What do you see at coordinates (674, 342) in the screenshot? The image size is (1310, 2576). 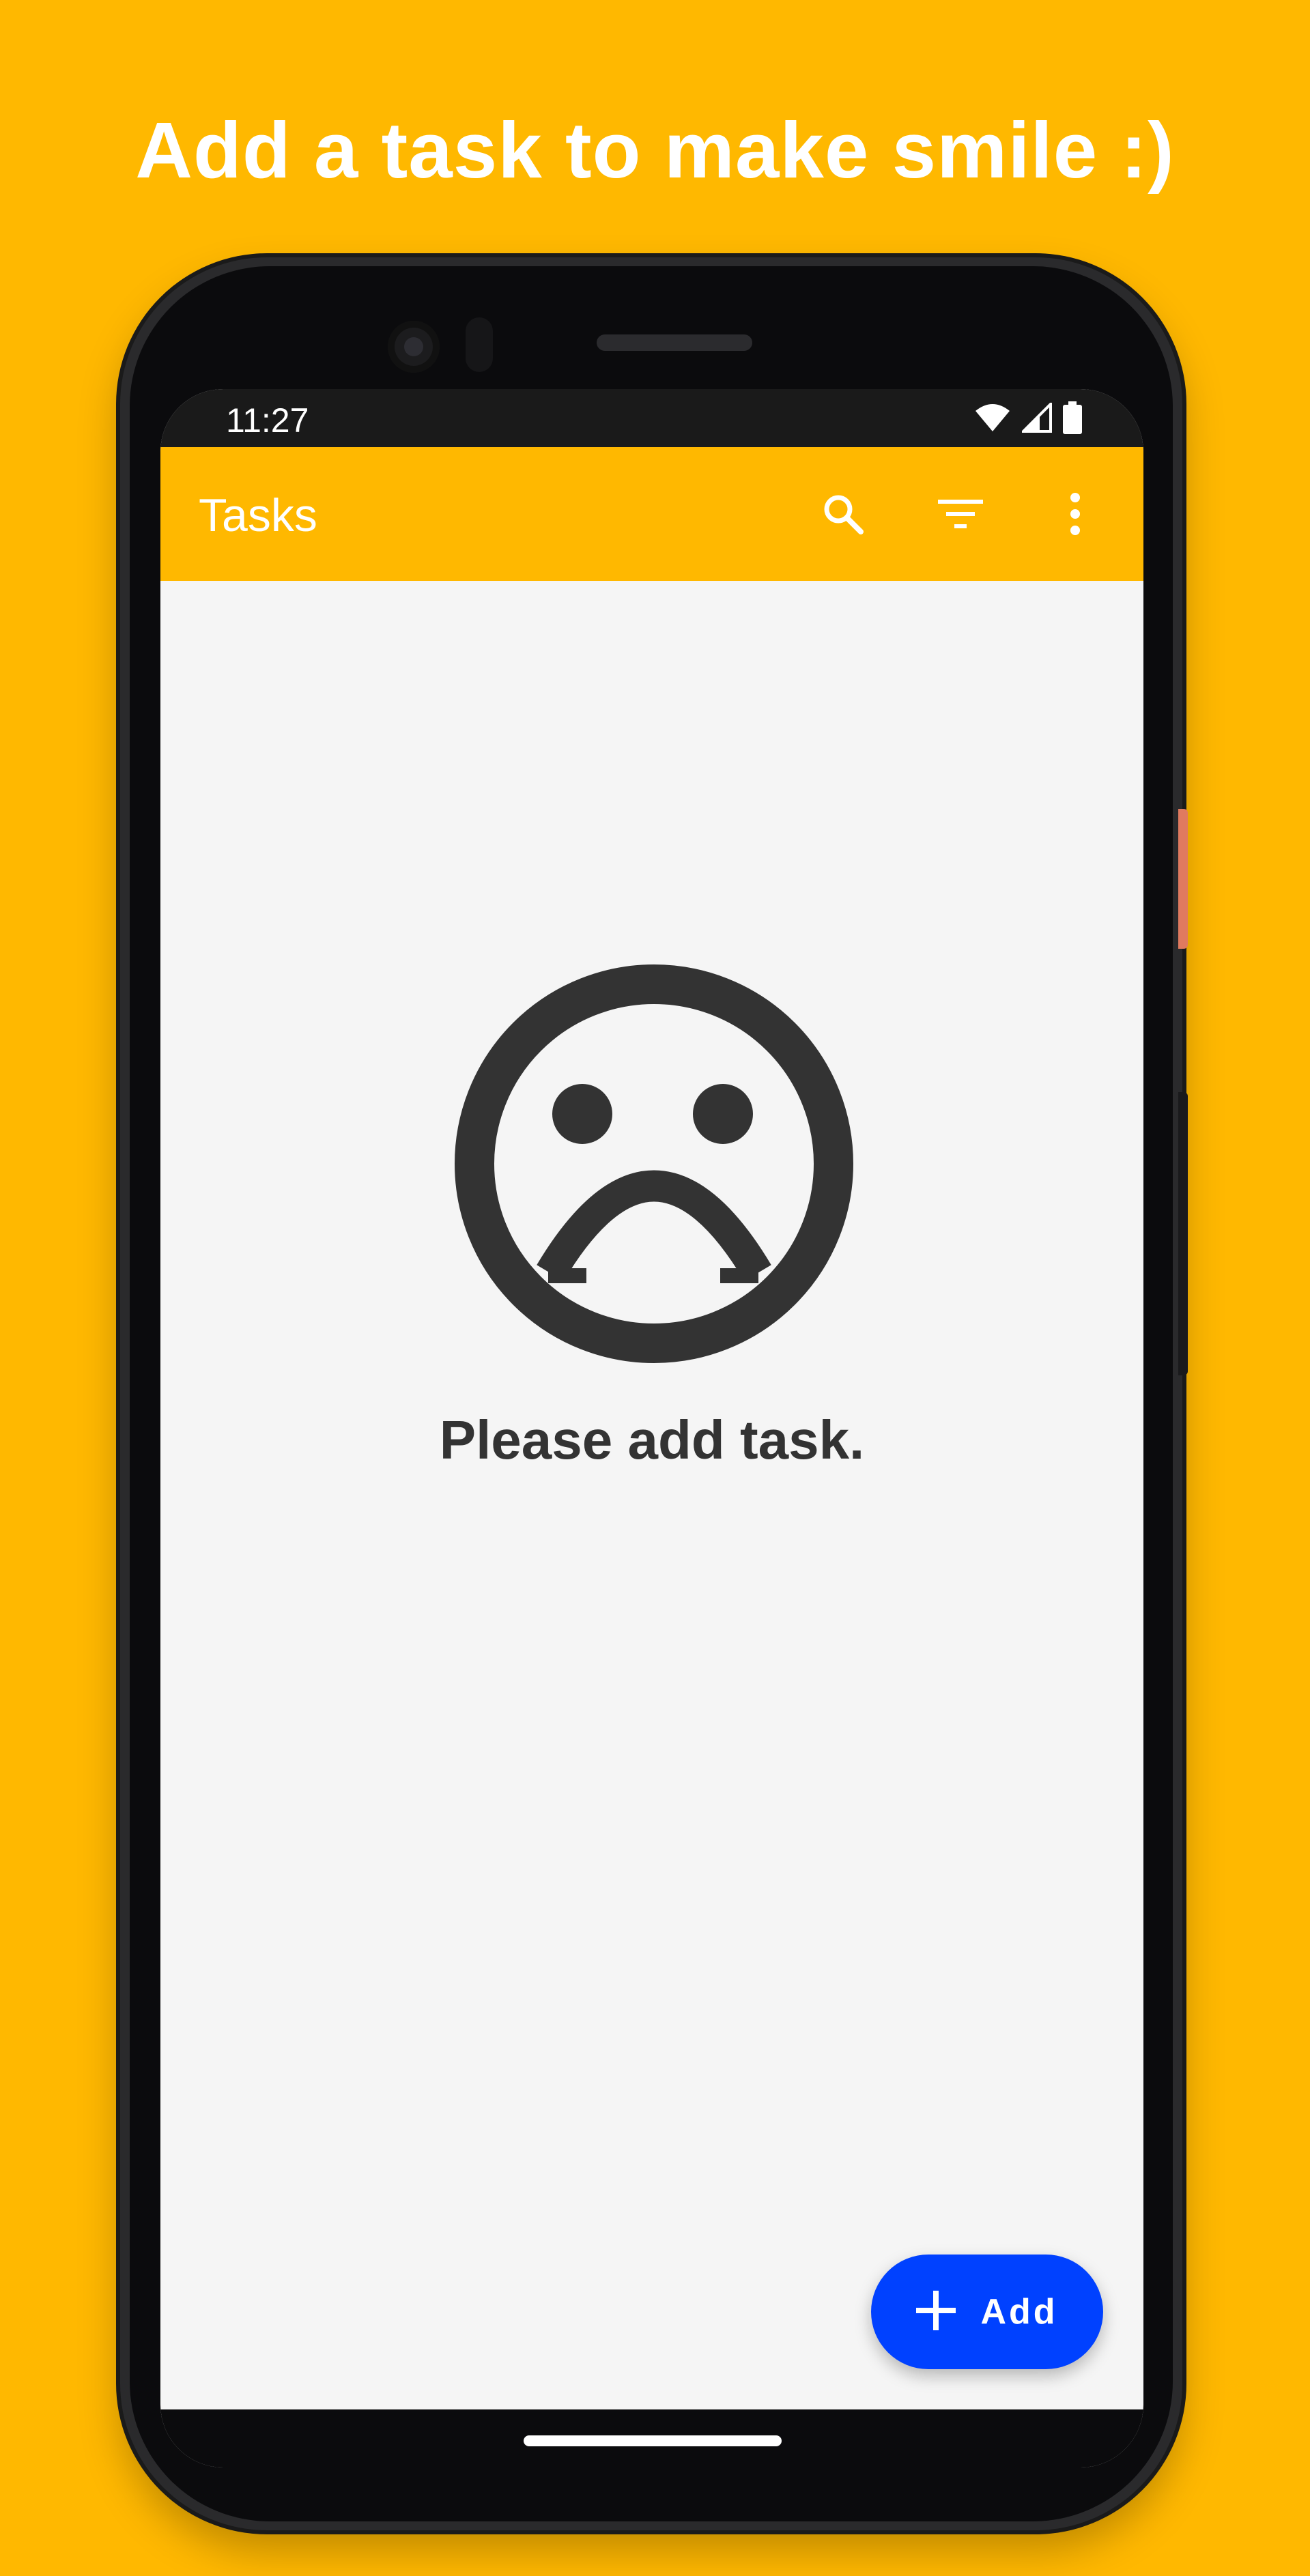 I see `earpiece-speaker` at bounding box center [674, 342].